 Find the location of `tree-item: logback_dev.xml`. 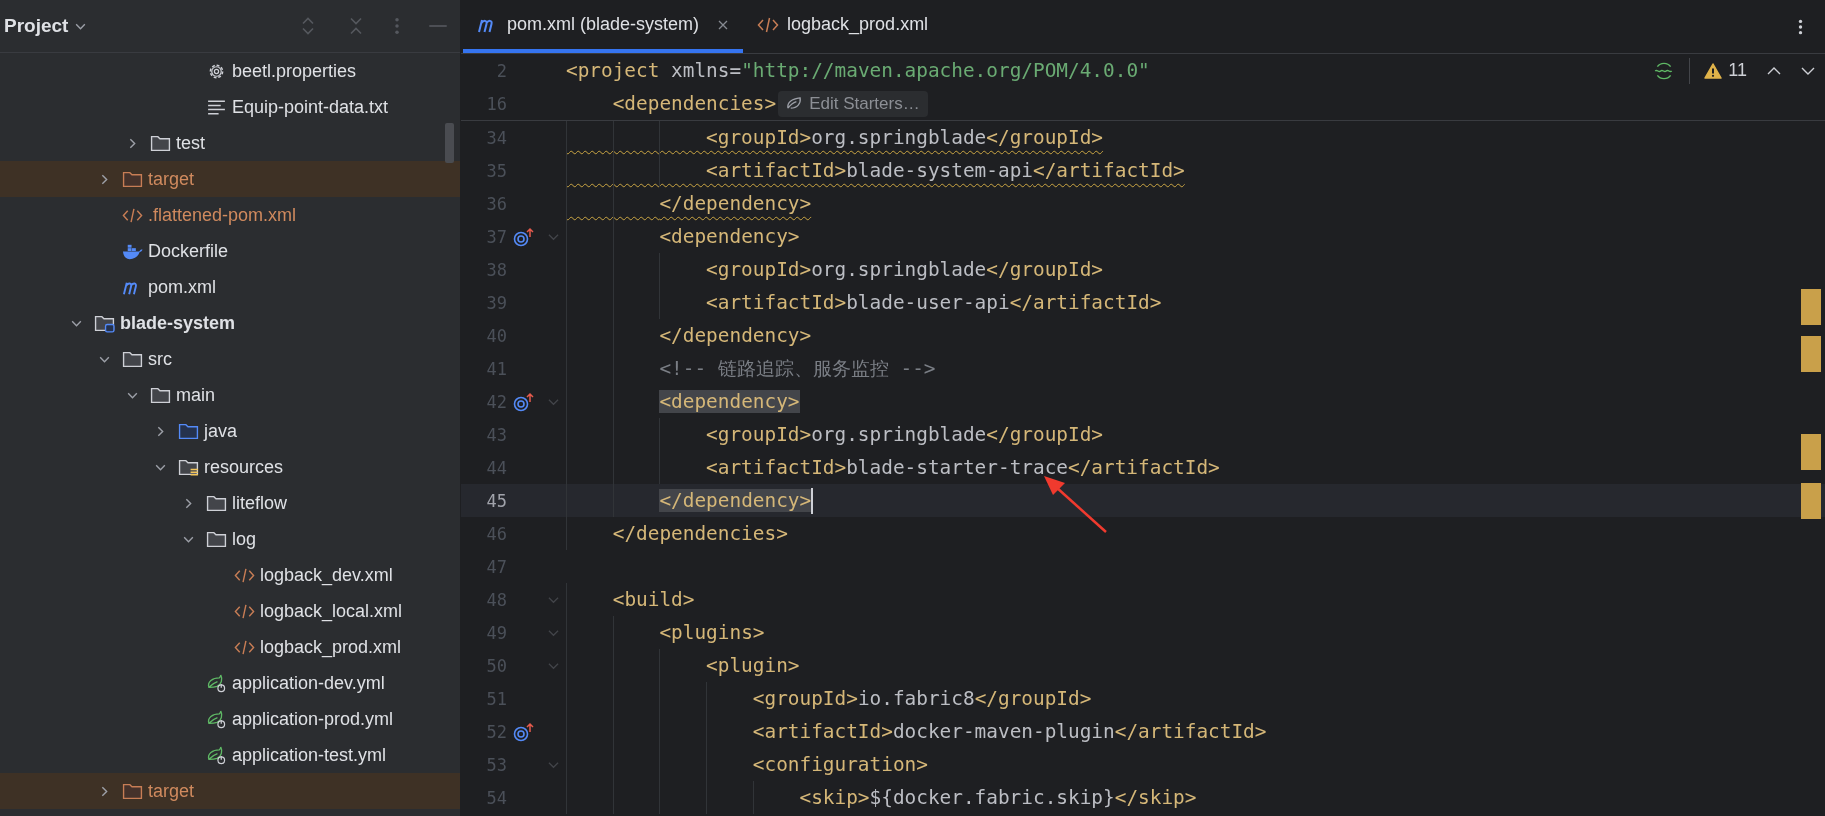

tree-item: logback_dev.xml is located at coordinates (326, 575).